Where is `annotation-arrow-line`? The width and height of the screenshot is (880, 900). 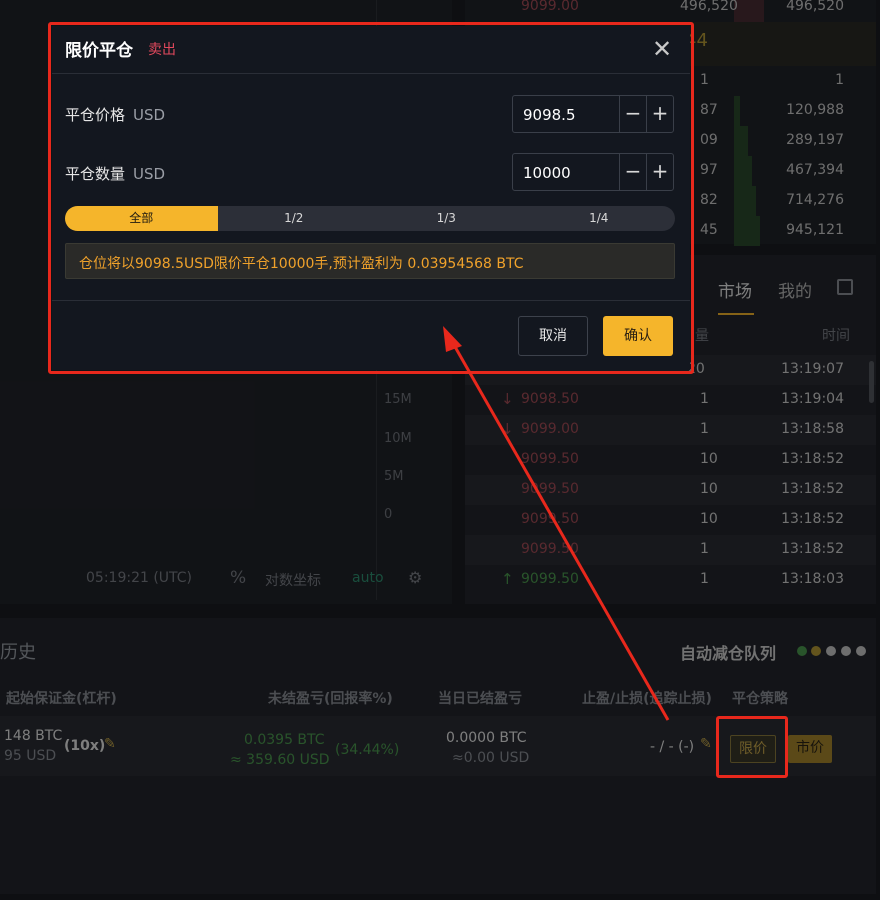
annotation-arrow-line is located at coordinates (559, 529).